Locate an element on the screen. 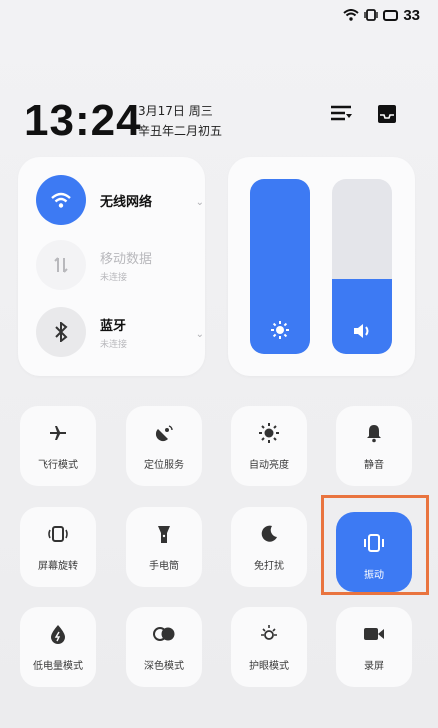 This screenshot has width=438, height=728. date-gregorian: 3月17日 周三 is located at coordinates (175, 111).